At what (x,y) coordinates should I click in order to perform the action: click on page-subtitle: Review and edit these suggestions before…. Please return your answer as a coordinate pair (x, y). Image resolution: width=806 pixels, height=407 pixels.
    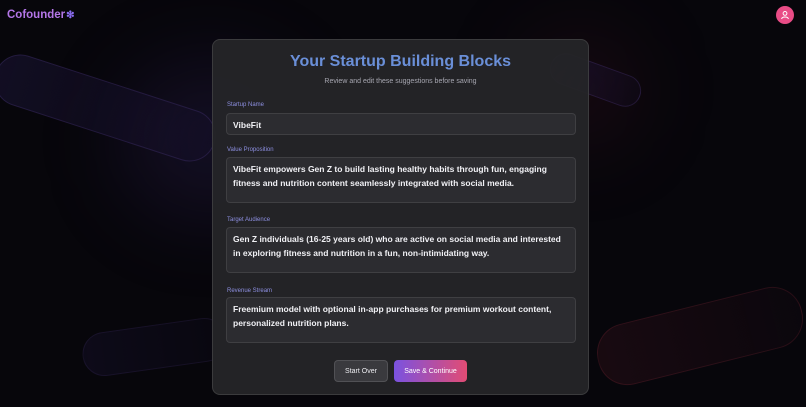
    Looking at the image, I should click on (400, 81).